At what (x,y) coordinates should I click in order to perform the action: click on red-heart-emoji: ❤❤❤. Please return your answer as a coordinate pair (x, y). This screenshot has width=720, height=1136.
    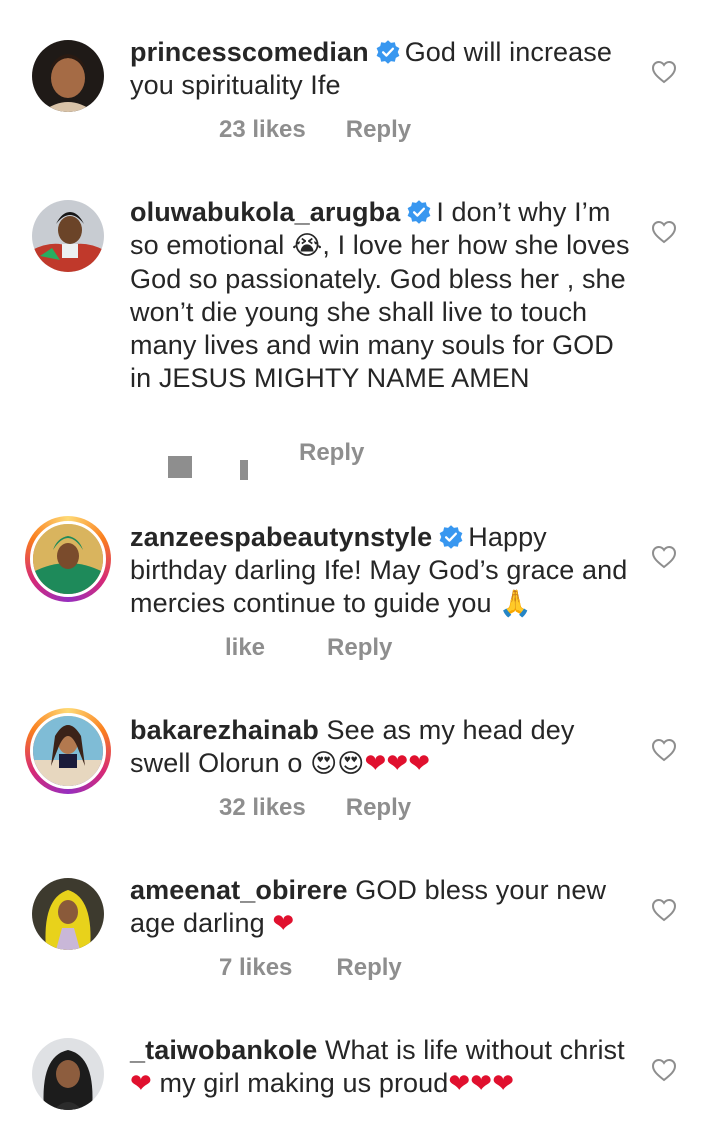
    Looking at the image, I should click on (397, 764).